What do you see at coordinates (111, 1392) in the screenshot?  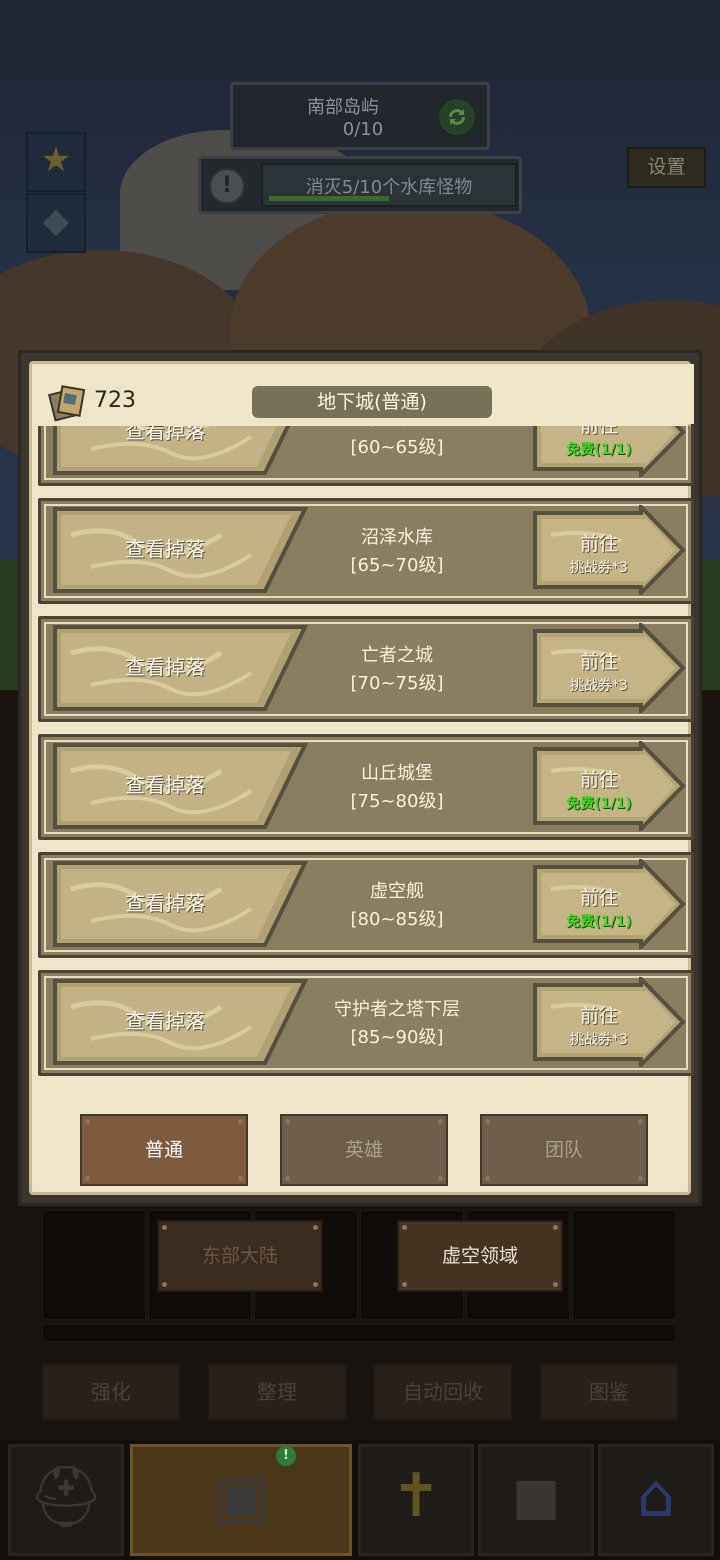 I see `enhance-button: 强化` at bounding box center [111, 1392].